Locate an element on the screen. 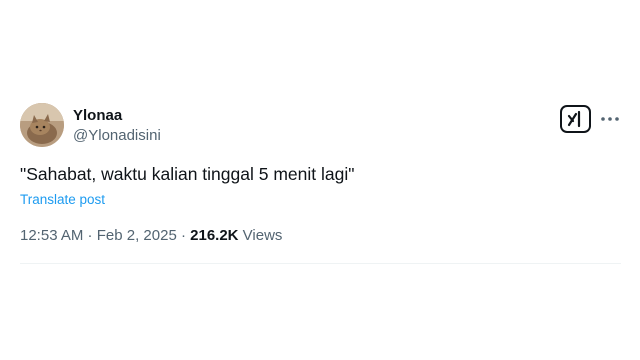  author-handle: @Ylonadisini is located at coordinates (117, 136).